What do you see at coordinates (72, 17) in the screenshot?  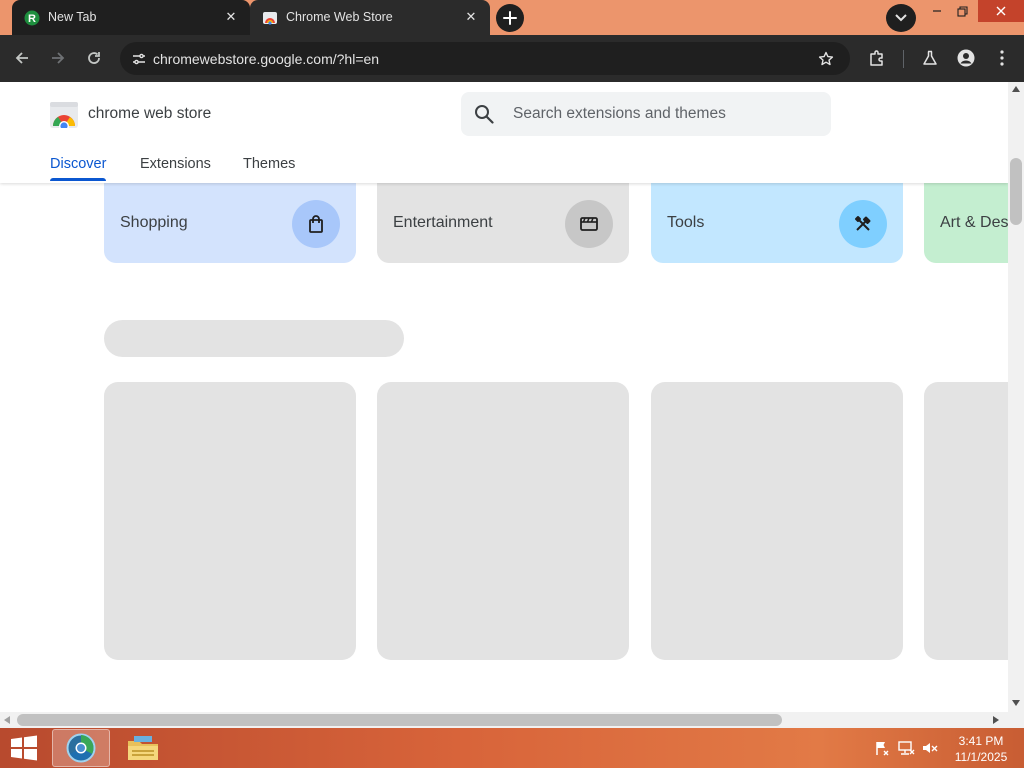 I see `tab-title: New Tab` at bounding box center [72, 17].